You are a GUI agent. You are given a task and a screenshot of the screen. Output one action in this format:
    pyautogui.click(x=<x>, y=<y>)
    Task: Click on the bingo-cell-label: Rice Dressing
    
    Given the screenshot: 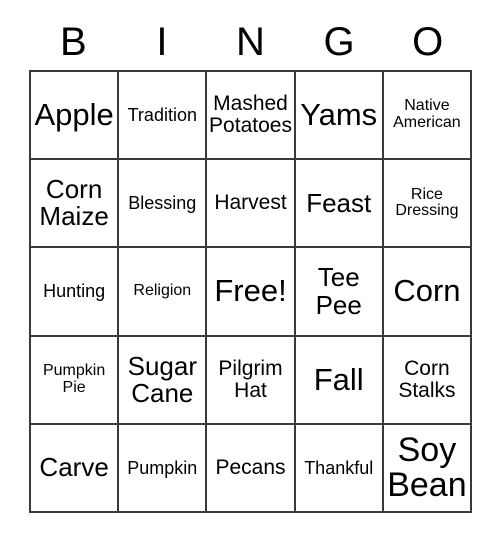 What is the action you would take?
    pyautogui.click(x=427, y=202)
    